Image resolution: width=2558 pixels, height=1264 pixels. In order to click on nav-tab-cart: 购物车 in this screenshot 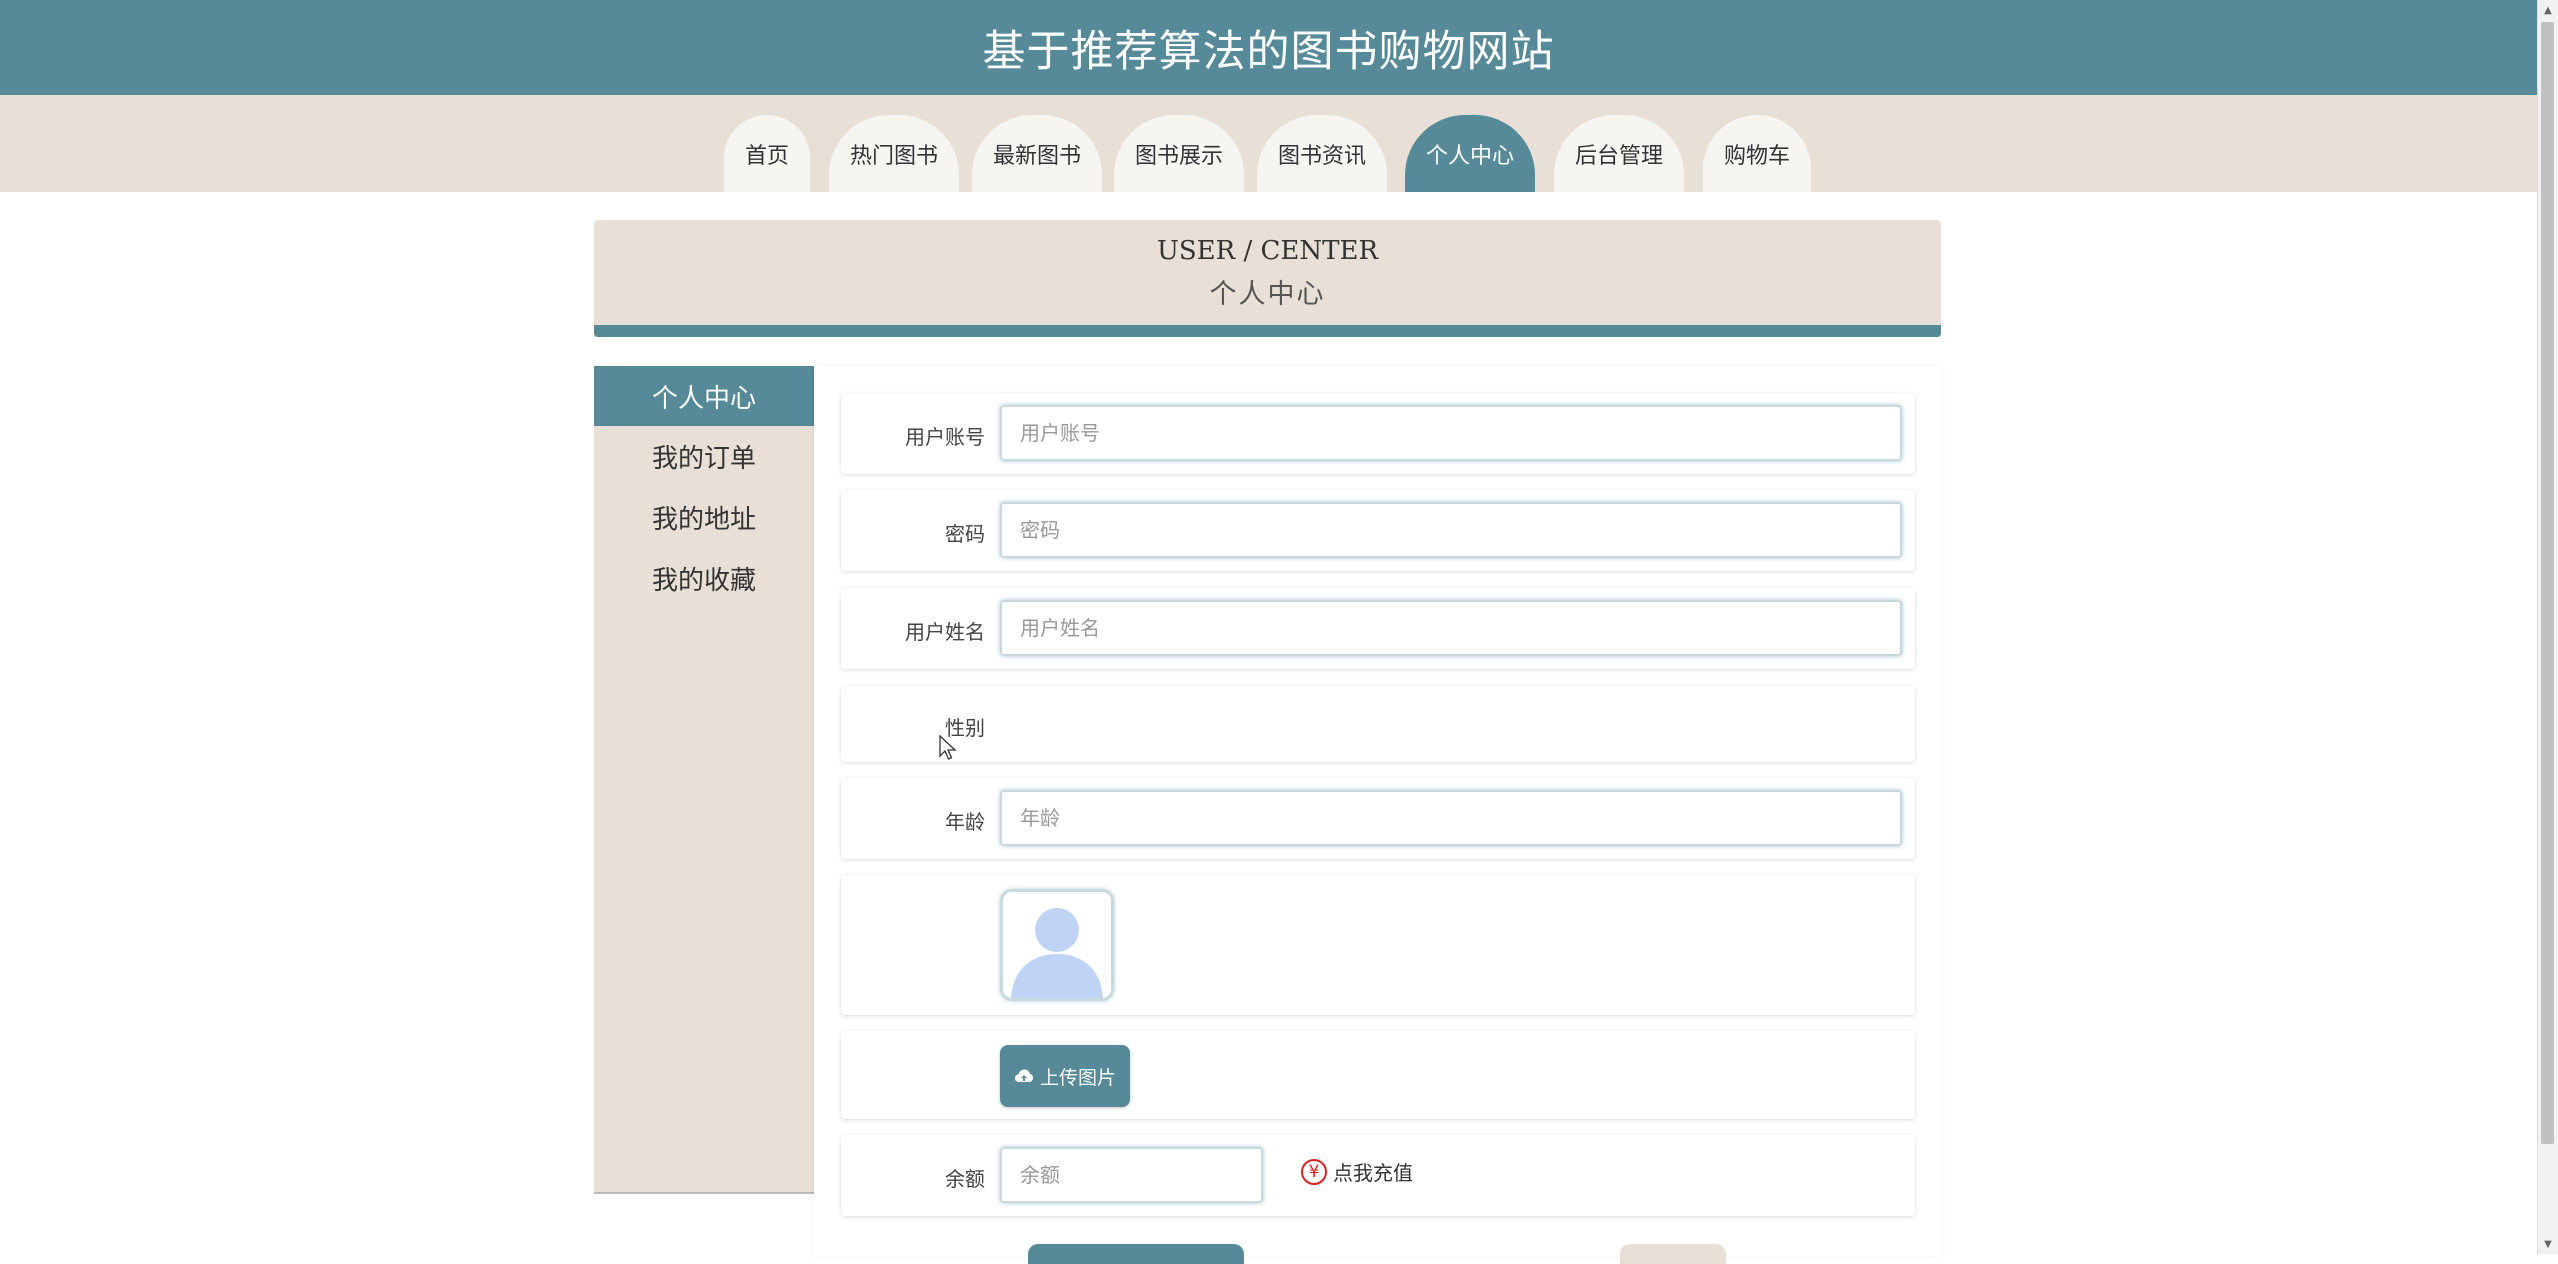, I will do `click(1757, 153)`.